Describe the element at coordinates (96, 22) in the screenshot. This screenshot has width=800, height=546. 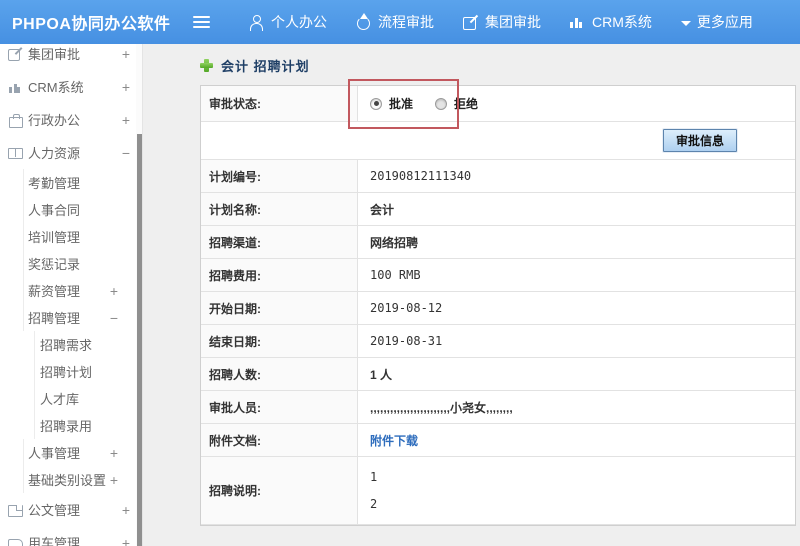
I see `app-logo: PHPOA协同办公软件` at that location.